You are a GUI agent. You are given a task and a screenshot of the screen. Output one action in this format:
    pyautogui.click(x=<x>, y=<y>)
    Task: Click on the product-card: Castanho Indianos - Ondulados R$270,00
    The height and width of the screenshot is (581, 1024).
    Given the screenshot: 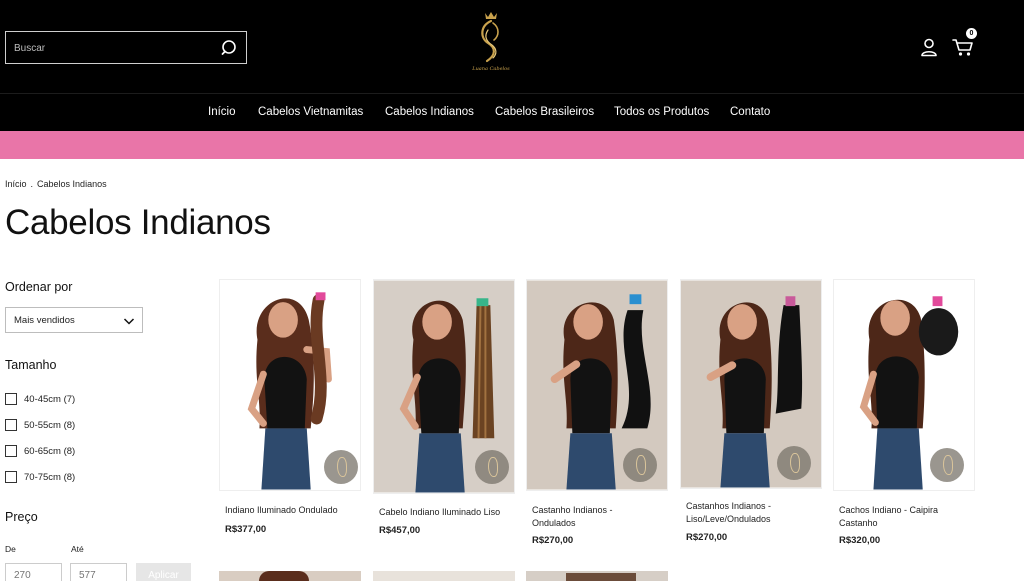 What is the action you would take?
    pyautogui.click(x=597, y=414)
    